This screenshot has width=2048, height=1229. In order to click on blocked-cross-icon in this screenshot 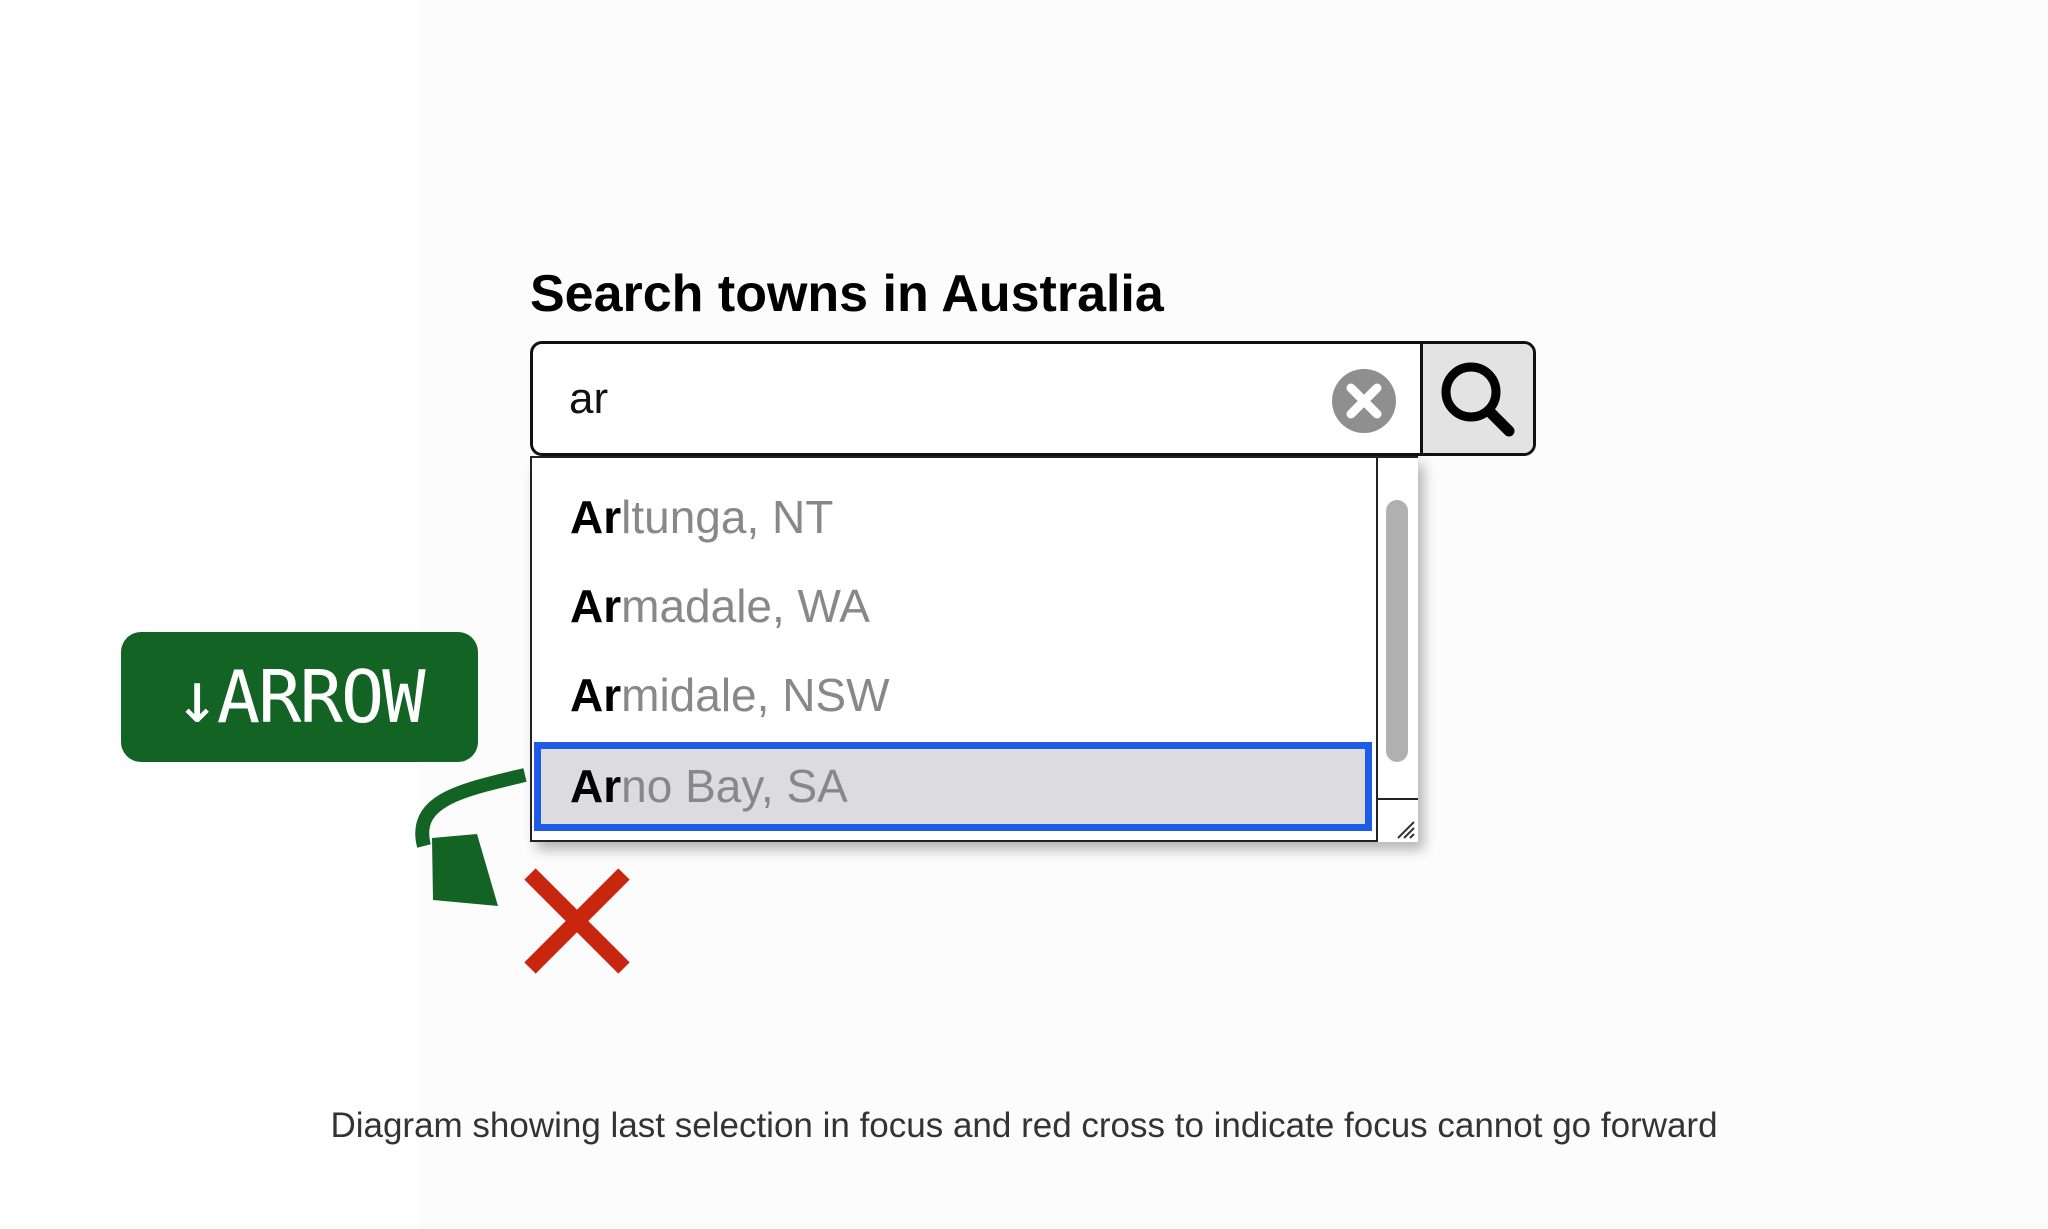, I will do `click(577, 921)`.